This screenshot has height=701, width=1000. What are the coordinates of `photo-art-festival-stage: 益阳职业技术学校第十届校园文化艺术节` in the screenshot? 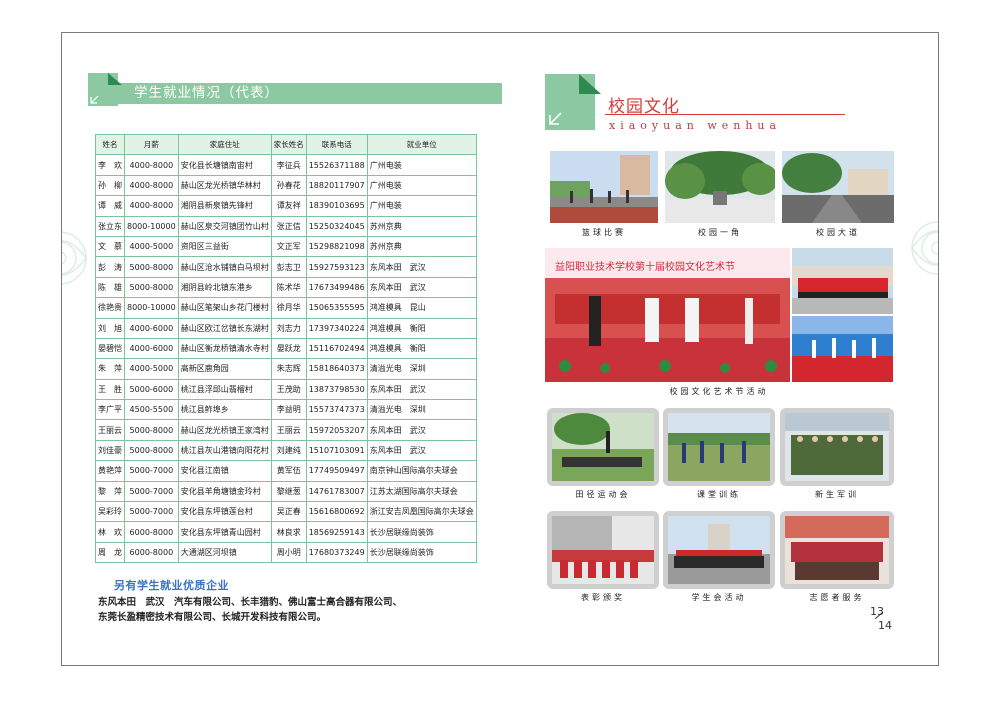 It's located at (667, 315).